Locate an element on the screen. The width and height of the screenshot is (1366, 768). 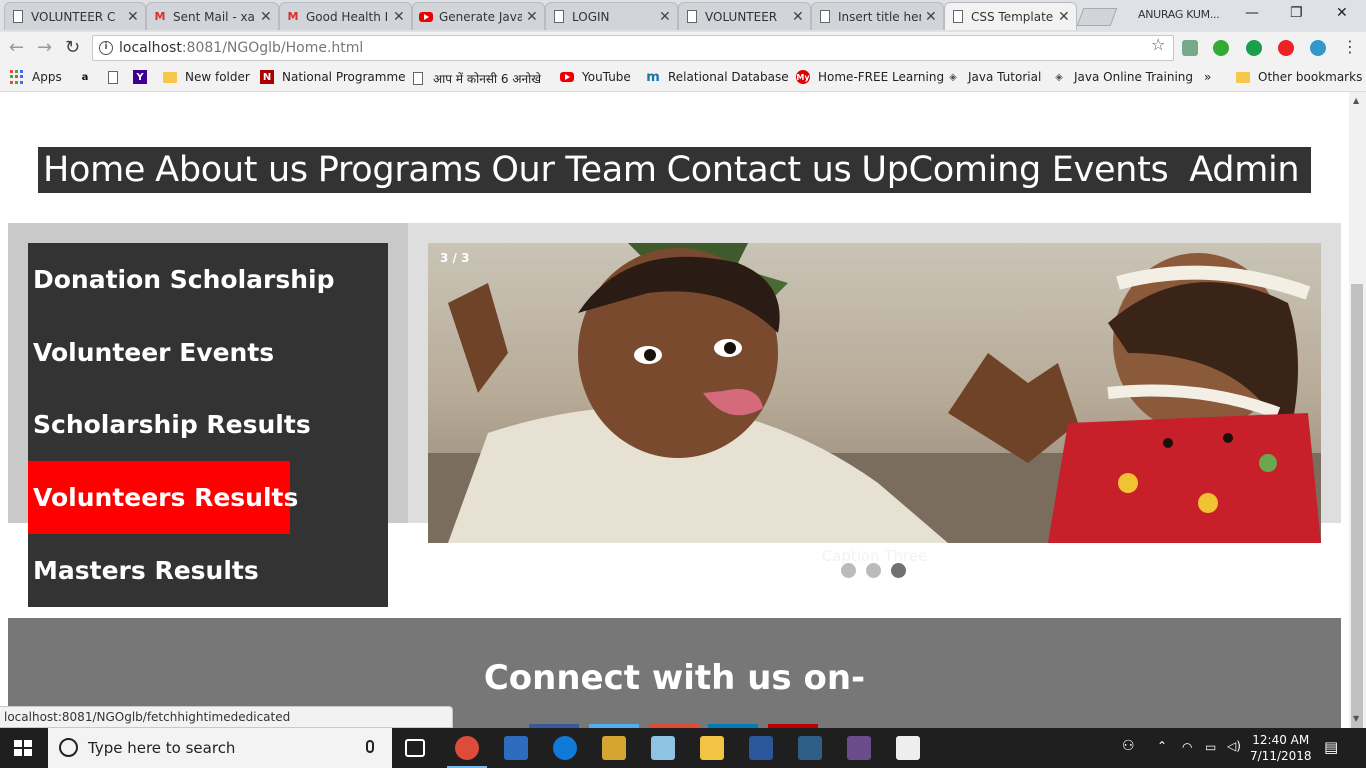
bookmark-relational: m Relational Database is located at coordinates (717, 77).